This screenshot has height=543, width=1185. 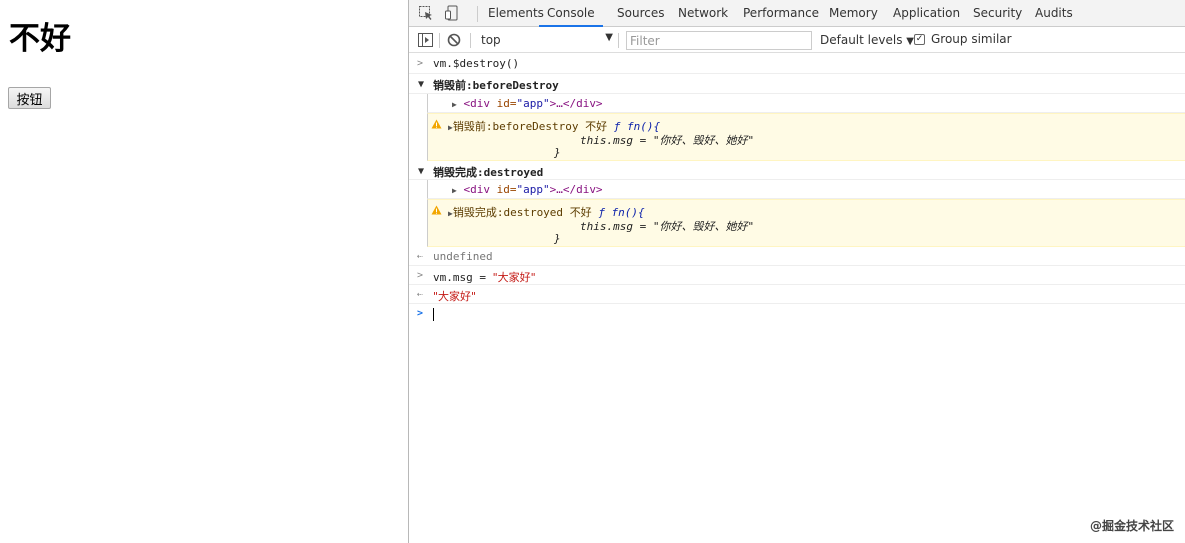 I want to click on group-title-cn: 销毁前, so click(x=449, y=85).